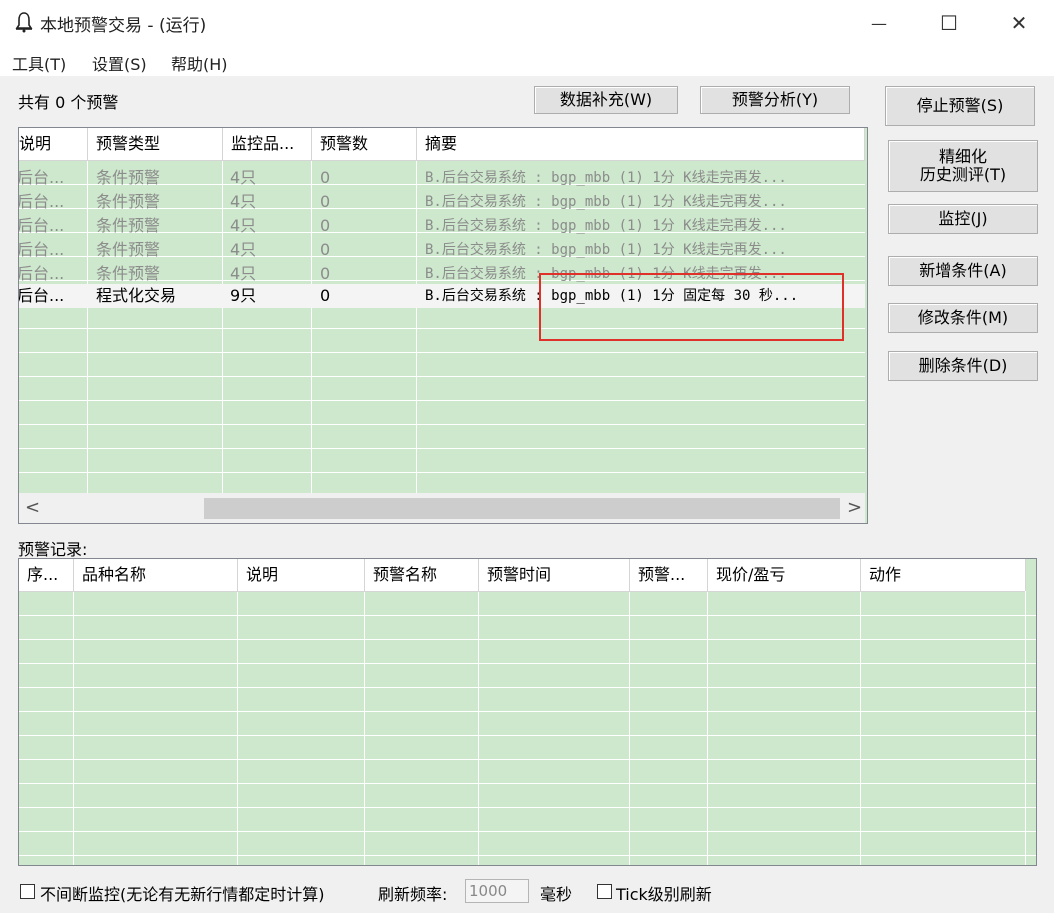 Image resolution: width=1054 pixels, height=913 pixels. I want to click on bell-icon, so click(24, 22).